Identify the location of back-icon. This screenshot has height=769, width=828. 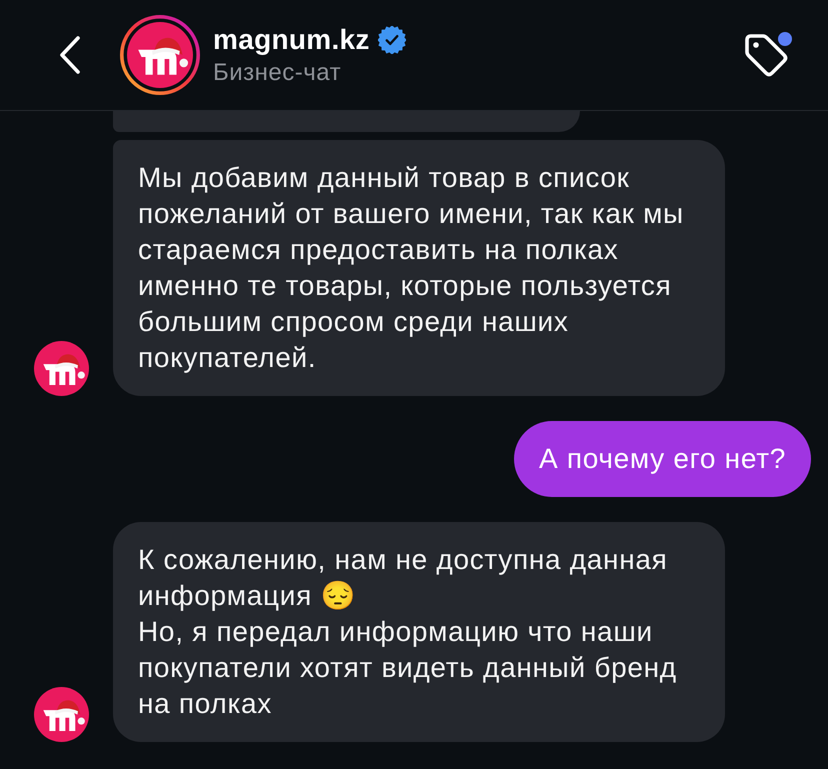
(70, 55).